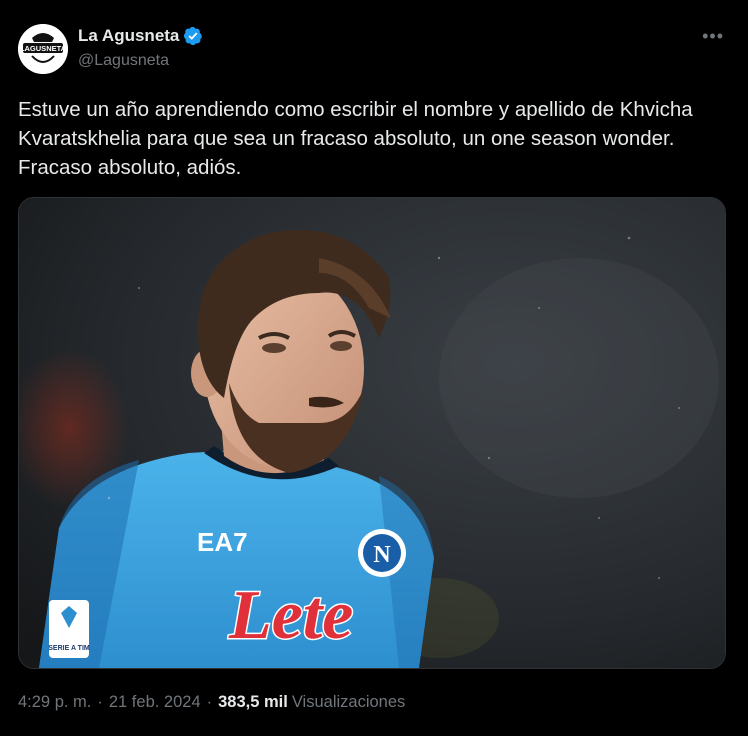 This screenshot has width=748, height=736. Describe the element at coordinates (54, 702) in the screenshot. I see `tweet-time: 4:29 p. m.` at that location.